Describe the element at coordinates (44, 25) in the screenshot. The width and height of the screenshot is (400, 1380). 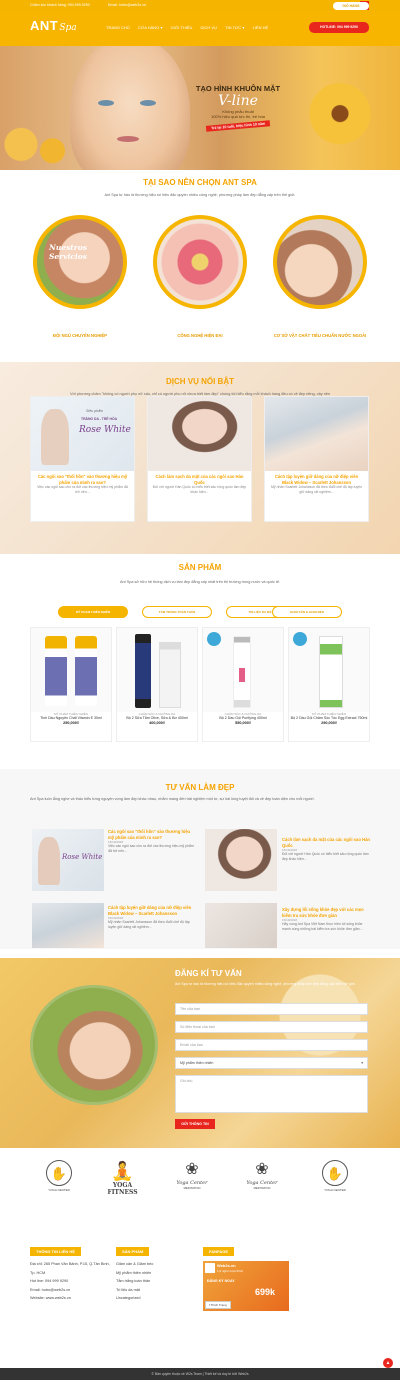
I see `logo-text: ANT` at that location.